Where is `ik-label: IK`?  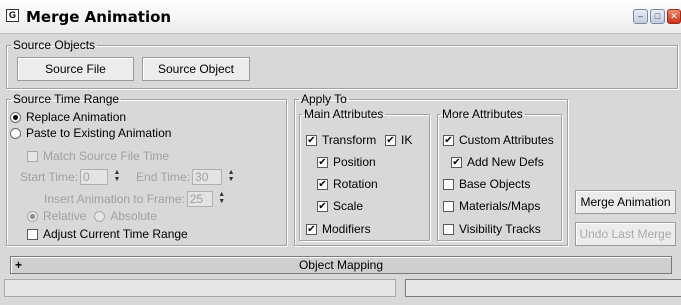
ik-label: IK is located at coordinates (407, 140).